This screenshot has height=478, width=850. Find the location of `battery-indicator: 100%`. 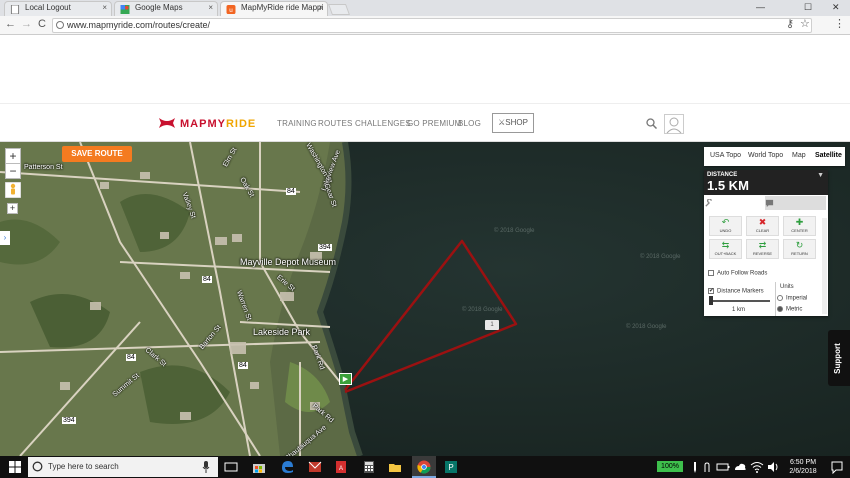

battery-indicator: 100% is located at coordinates (670, 466).